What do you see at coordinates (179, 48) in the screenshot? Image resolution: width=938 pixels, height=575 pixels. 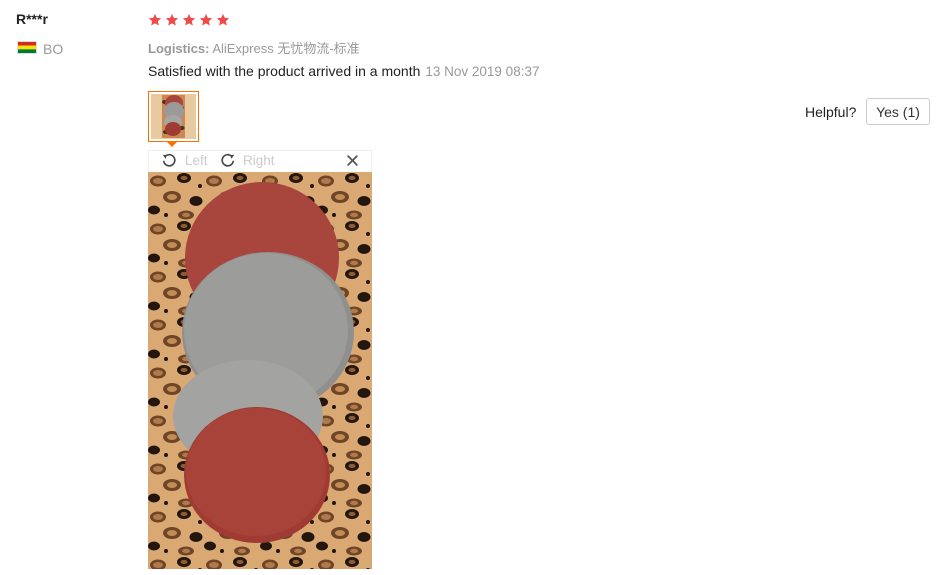 I see `logistics-label: Logistics:` at bounding box center [179, 48].